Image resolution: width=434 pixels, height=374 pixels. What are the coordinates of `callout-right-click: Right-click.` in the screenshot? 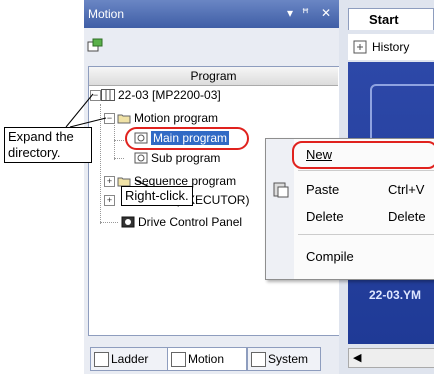 It's located at (157, 196).